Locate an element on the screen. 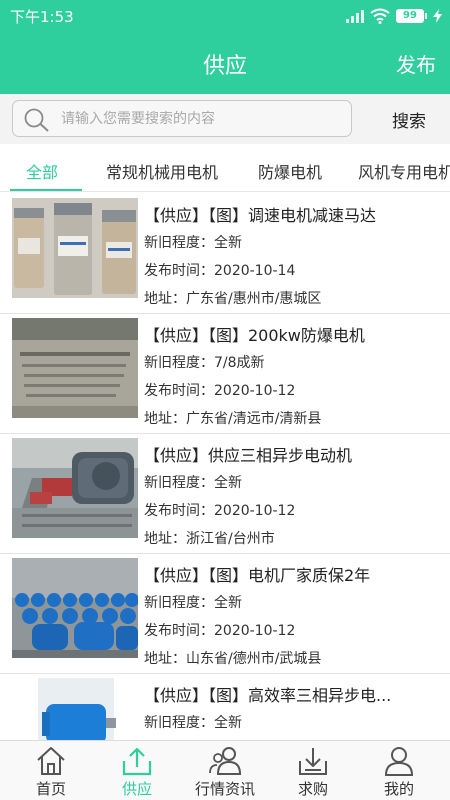 Image resolution: width=450 pixels, height=800 pixels. bottom-nav: 首页 供应 行情资讯 求购 我的 is located at coordinates (225, 770).